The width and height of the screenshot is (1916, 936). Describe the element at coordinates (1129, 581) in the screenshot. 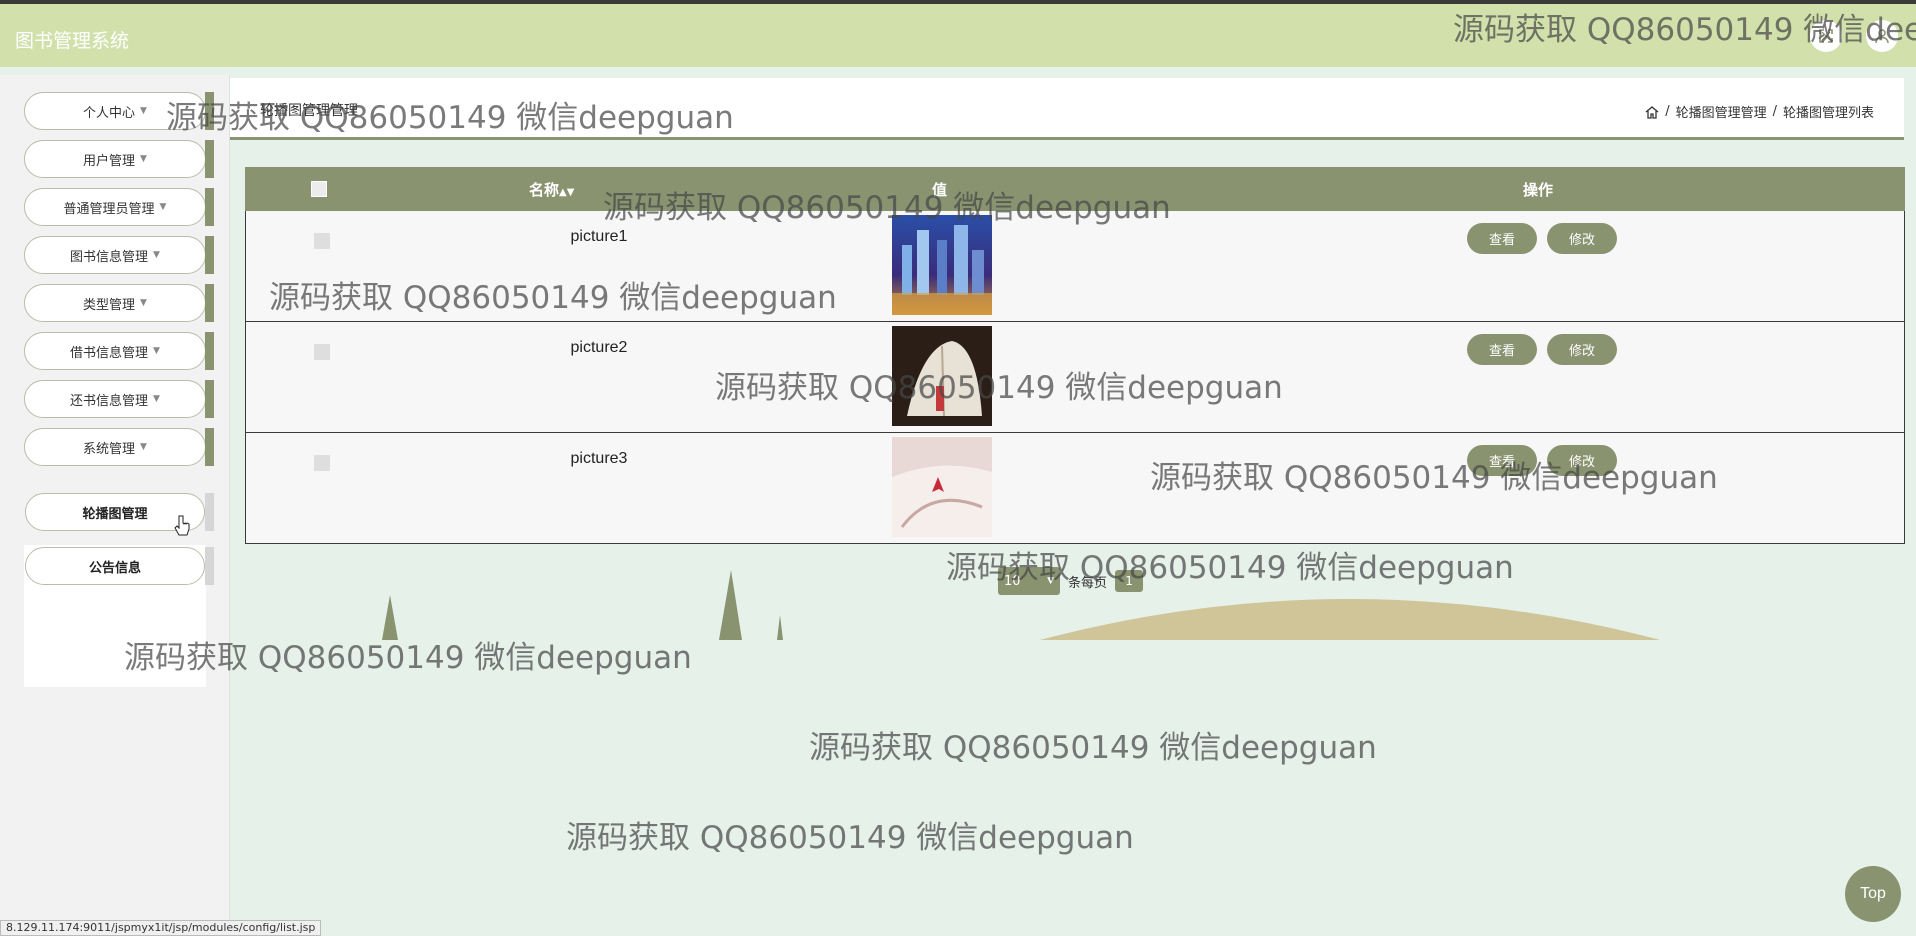

I see `page-button: 1` at that location.